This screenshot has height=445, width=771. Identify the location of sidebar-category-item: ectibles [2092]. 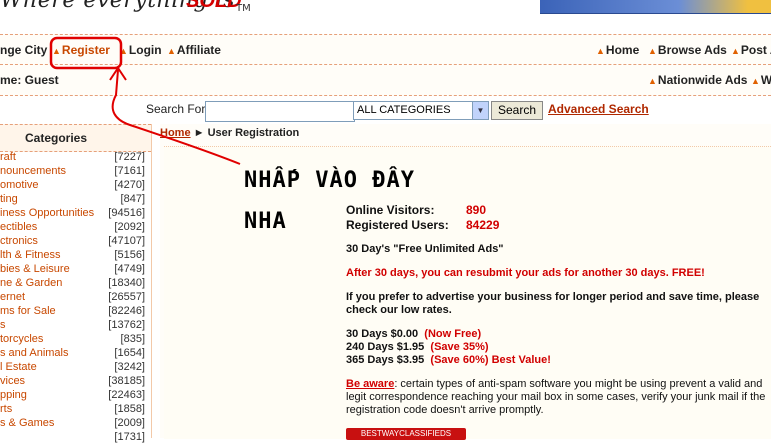
(72, 228).